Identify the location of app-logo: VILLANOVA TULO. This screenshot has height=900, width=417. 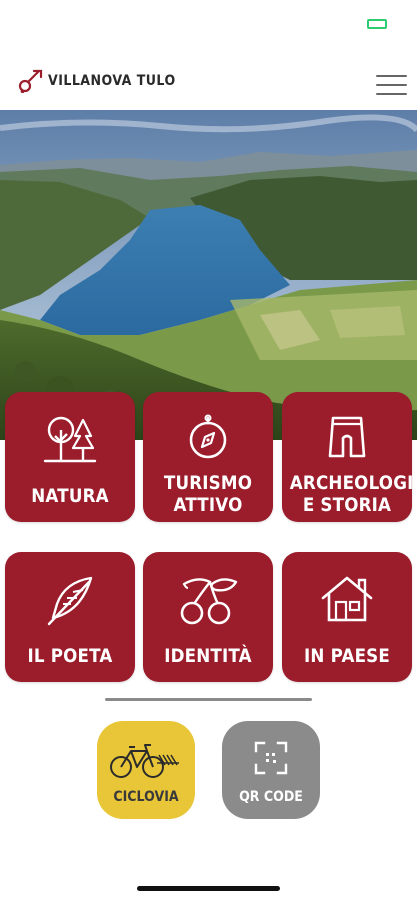
(103, 81).